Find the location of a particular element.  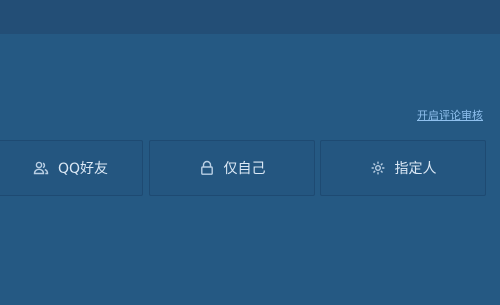

top-strip is located at coordinates (250, 17).